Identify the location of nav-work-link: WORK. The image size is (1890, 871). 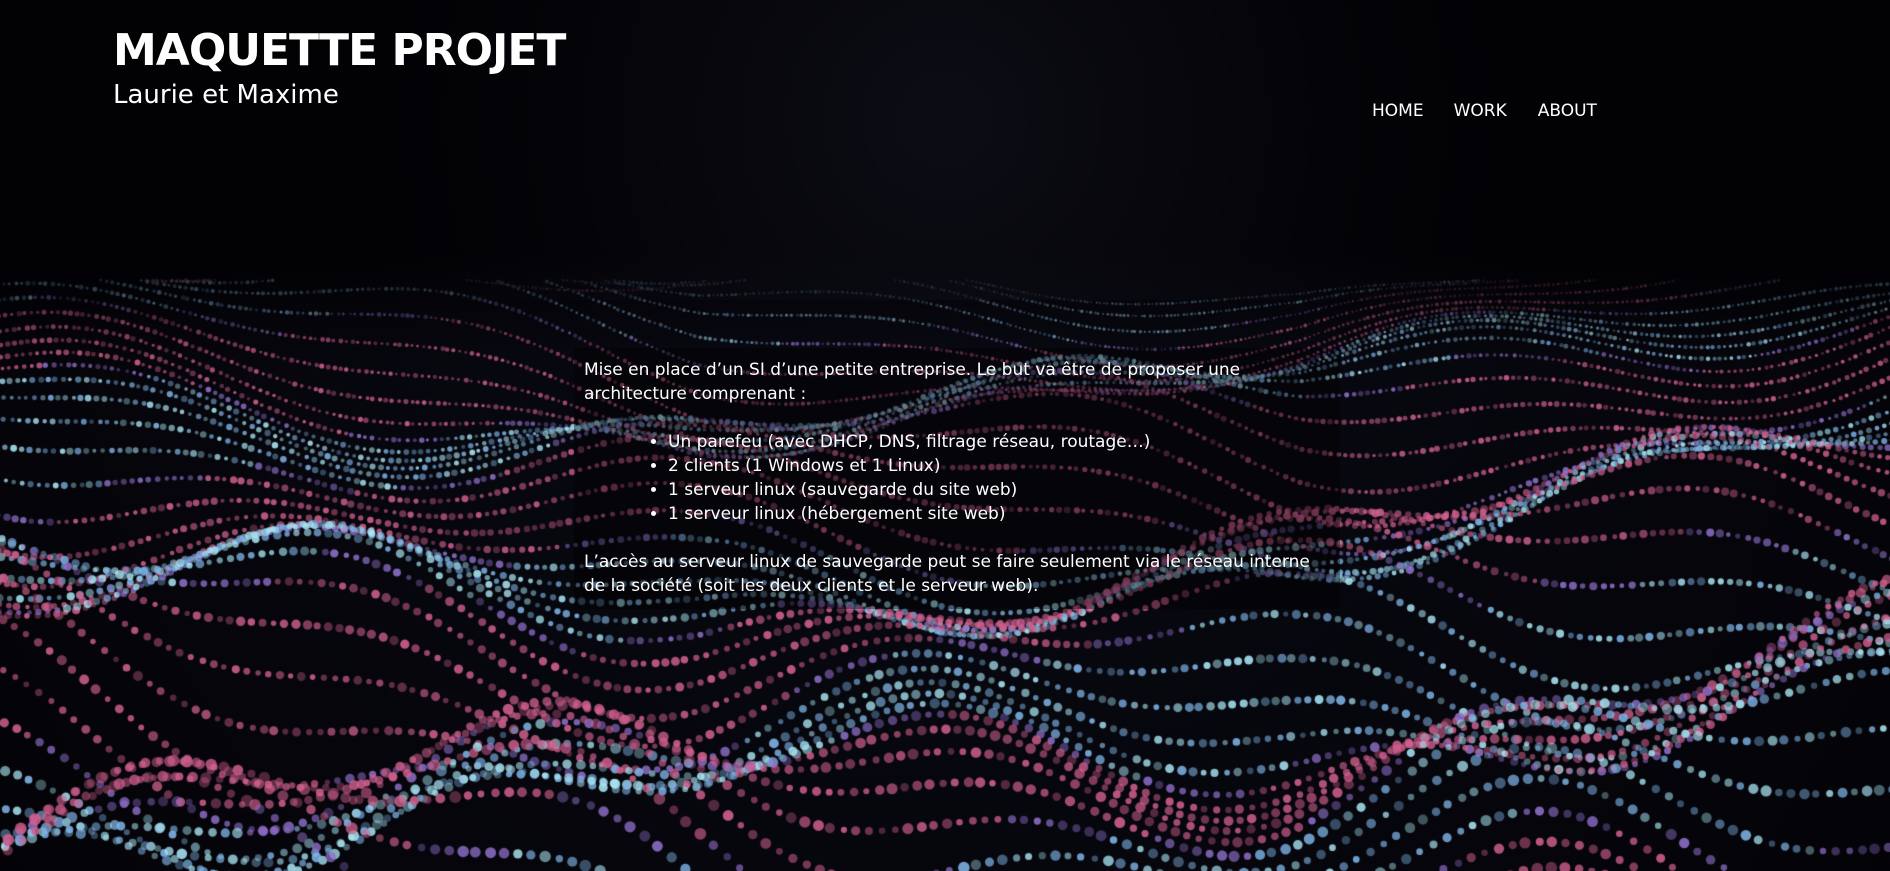
(1480, 111).